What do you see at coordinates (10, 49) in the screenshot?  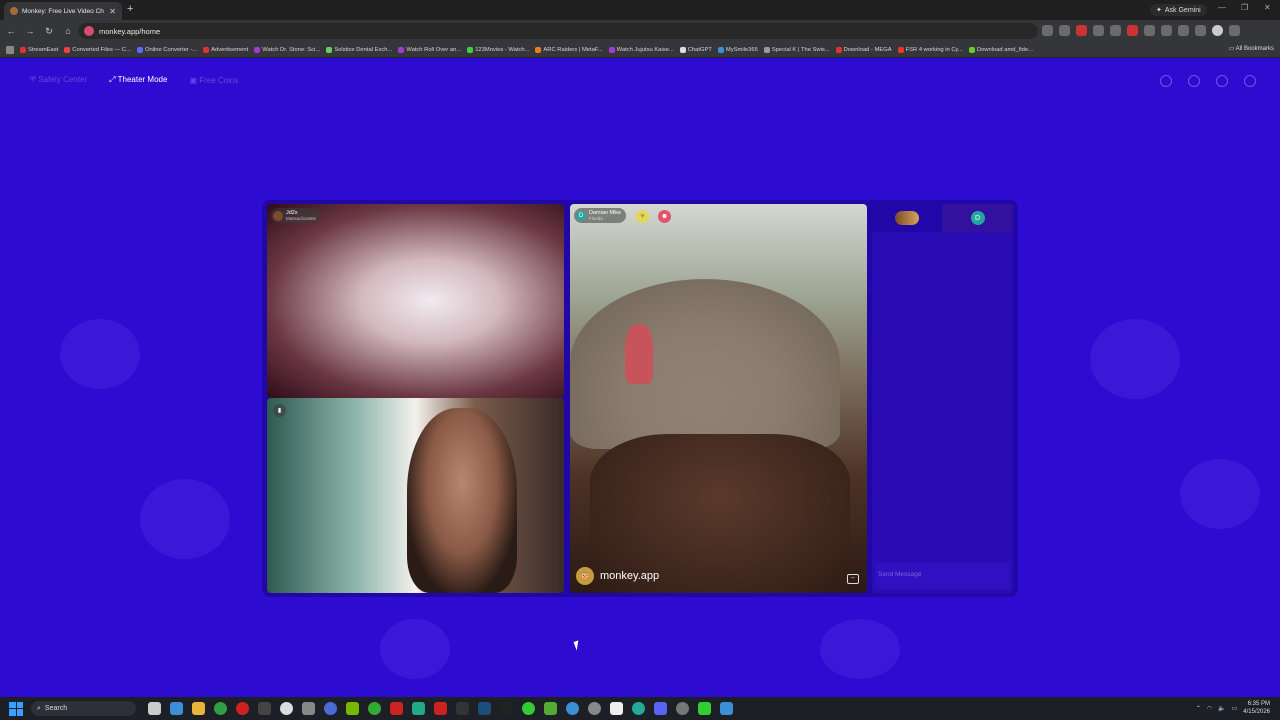 I see `apps-grid-icon` at bounding box center [10, 49].